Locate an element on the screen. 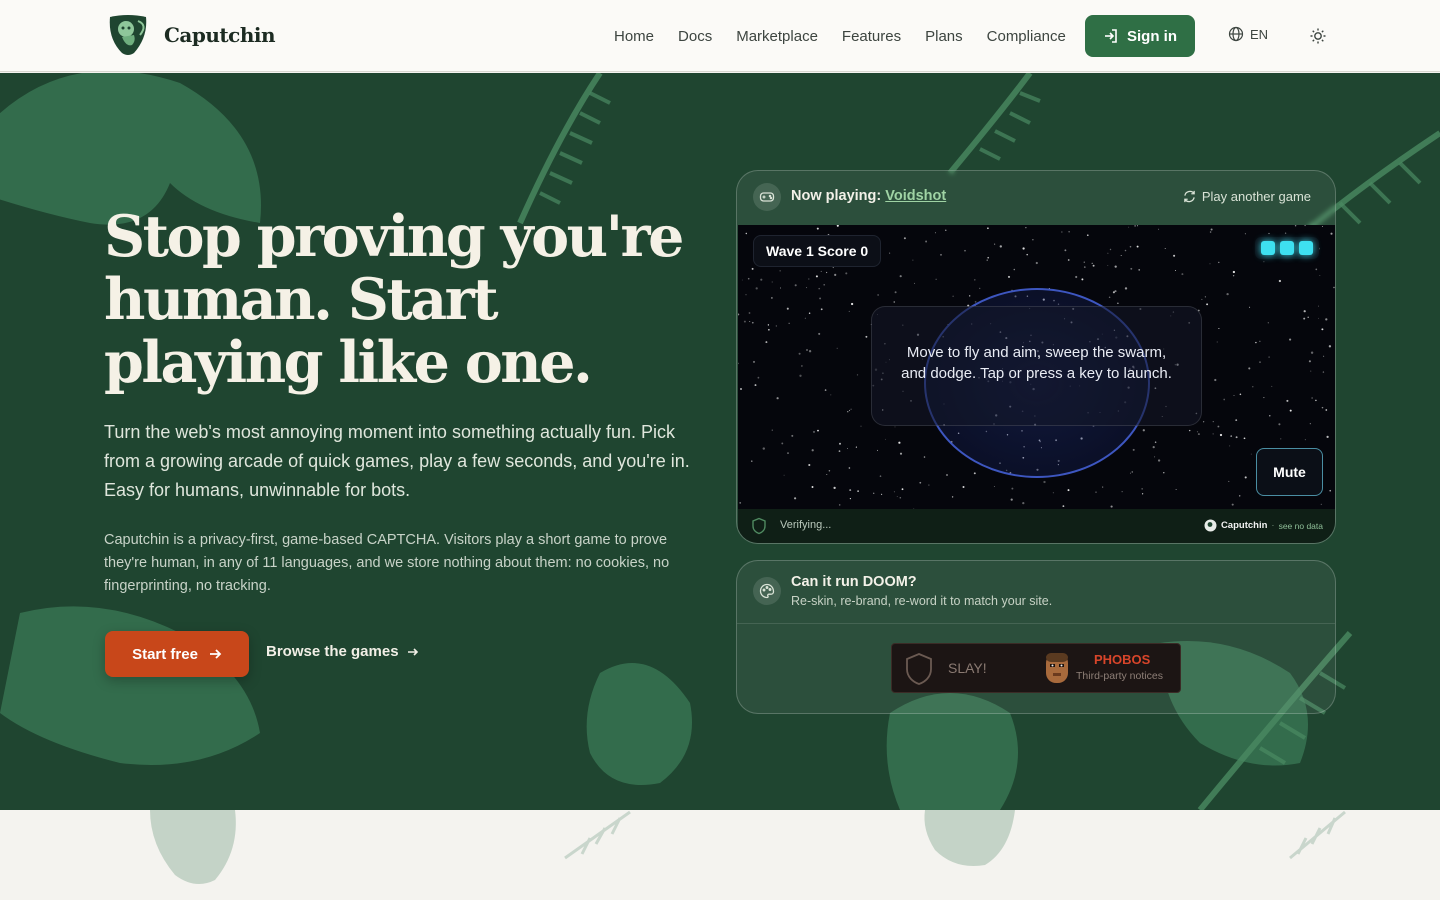 Image resolution: width=1440 pixels, height=900 pixels. nav-home: Home is located at coordinates (634, 36).